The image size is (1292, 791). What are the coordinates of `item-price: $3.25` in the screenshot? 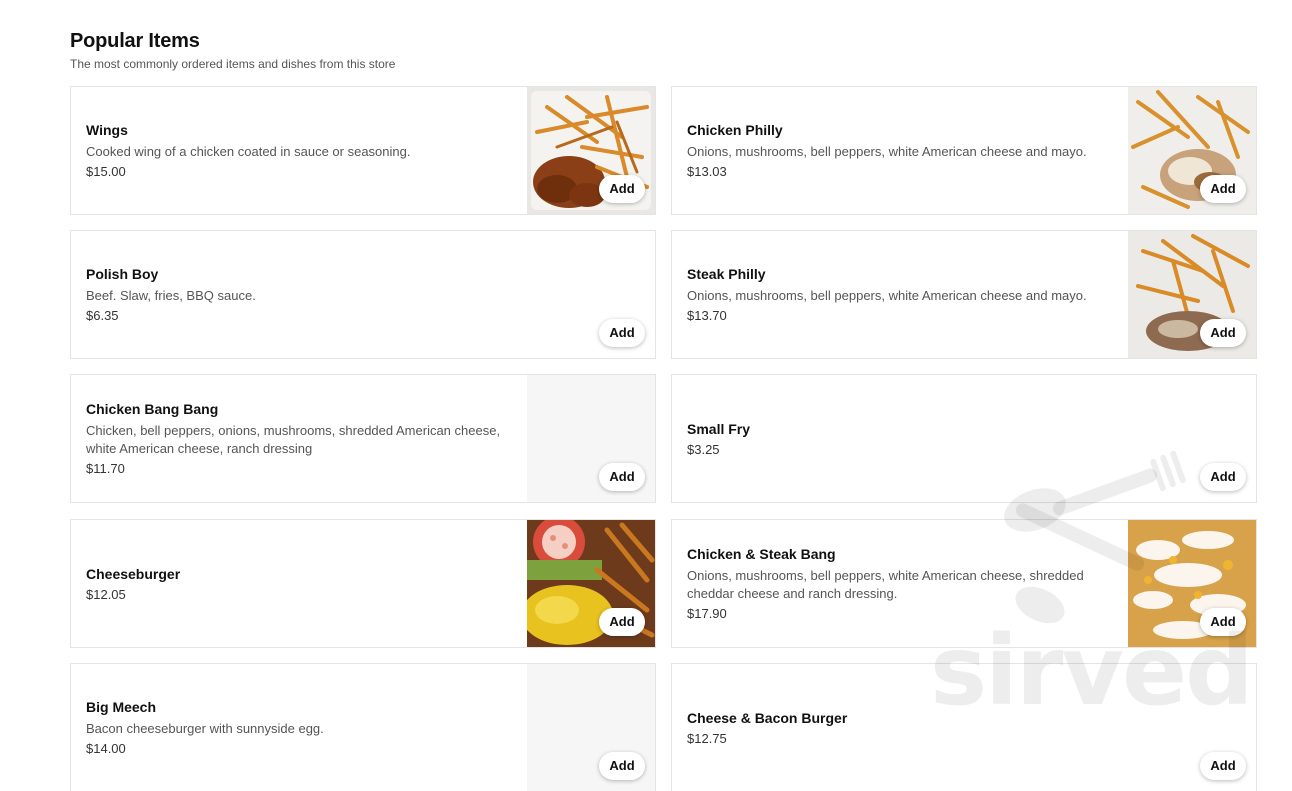 It's located at (703, 449).